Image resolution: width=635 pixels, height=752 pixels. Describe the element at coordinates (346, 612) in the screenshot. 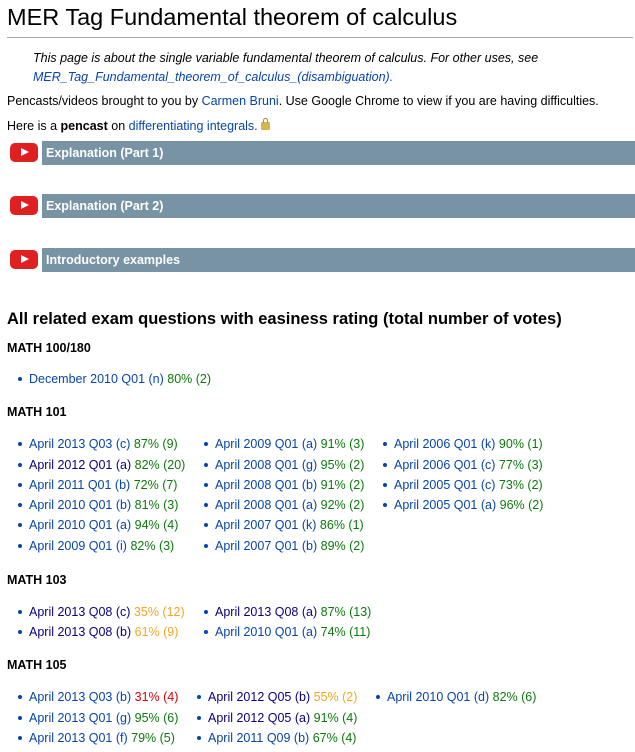

I see `rating: 87% (13)` at that location.